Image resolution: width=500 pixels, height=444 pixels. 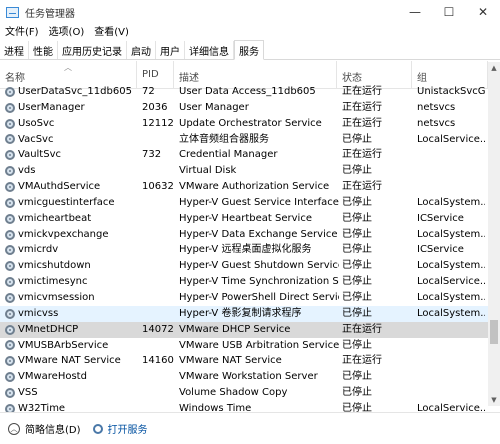 What do you see at coordinates (71, 250) in the screenshot?
I see `service-name: vmicrdv` at bounding box center [71, 250].